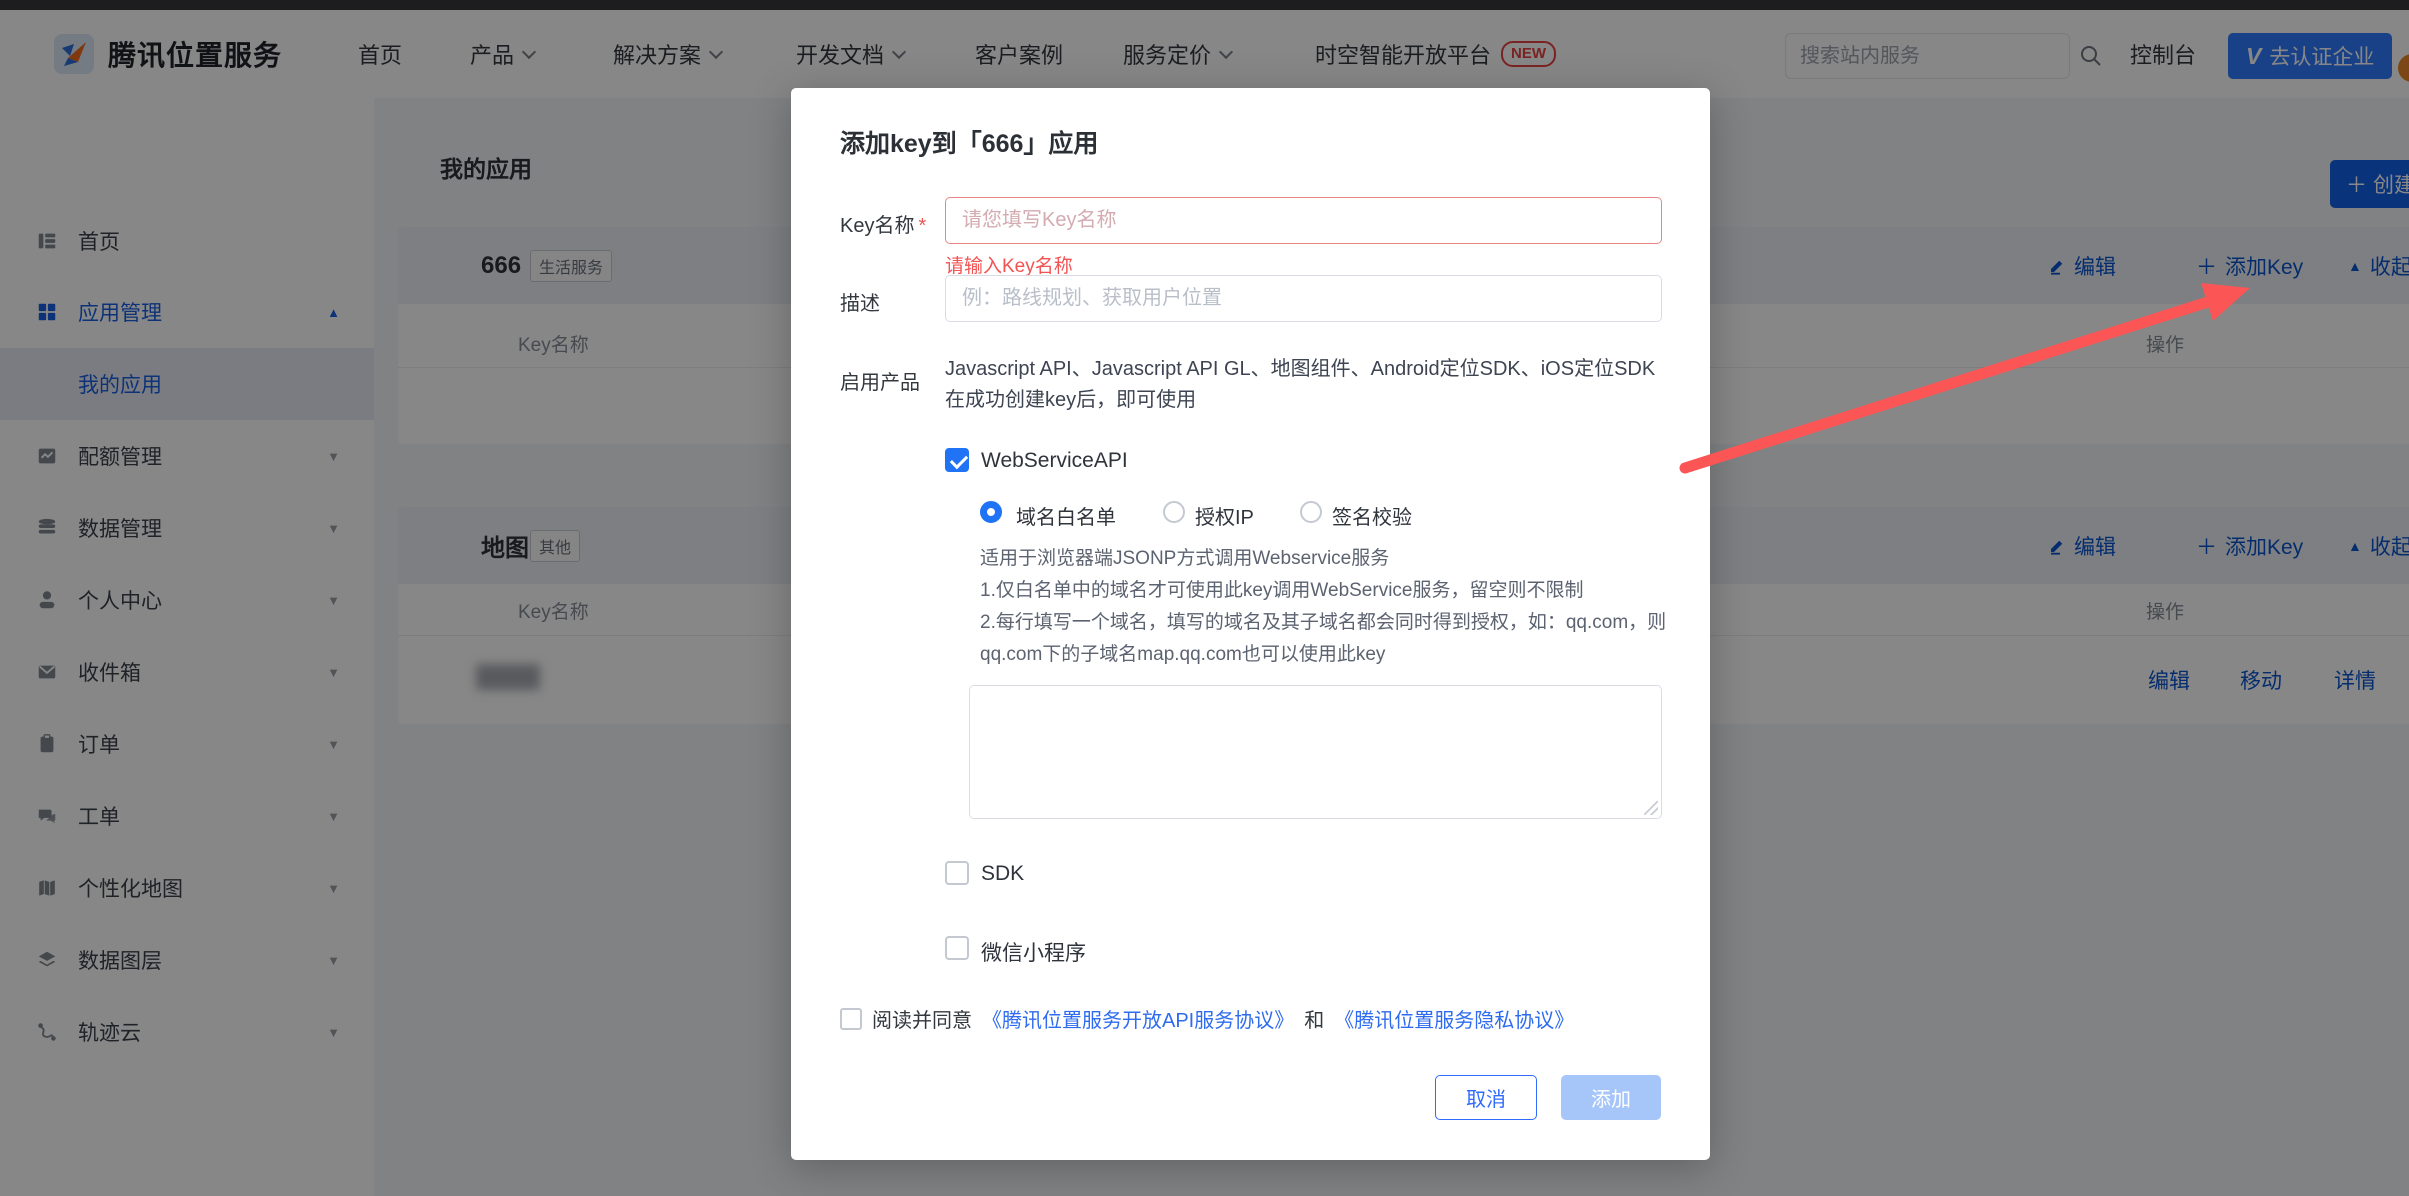  What do you see at coordinates (1486, 1097) in the screenshot?
I see `cancel-button: 取消` at bounding box center [1486, 1097].